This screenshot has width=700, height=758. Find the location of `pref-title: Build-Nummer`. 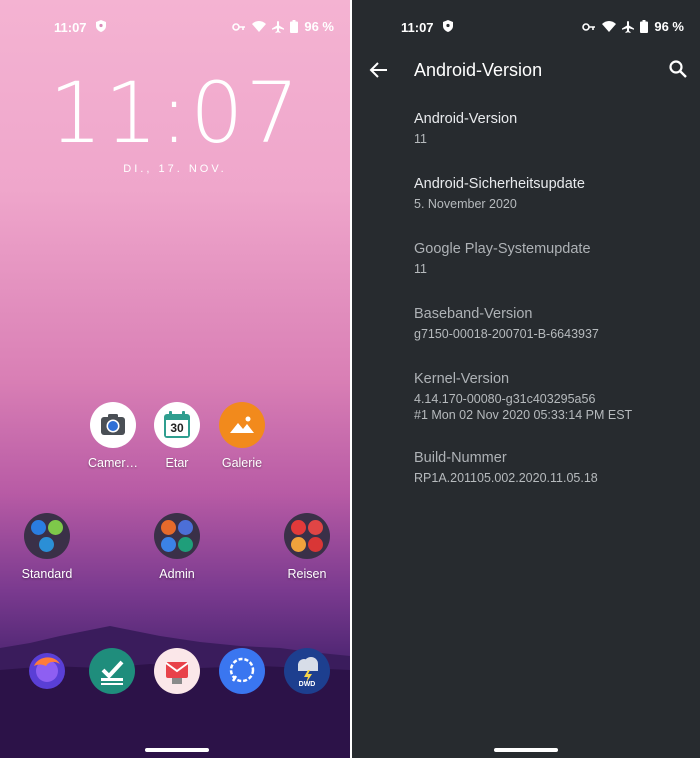

pref-title: Build-Nummer is located at coordinates (460, 458).